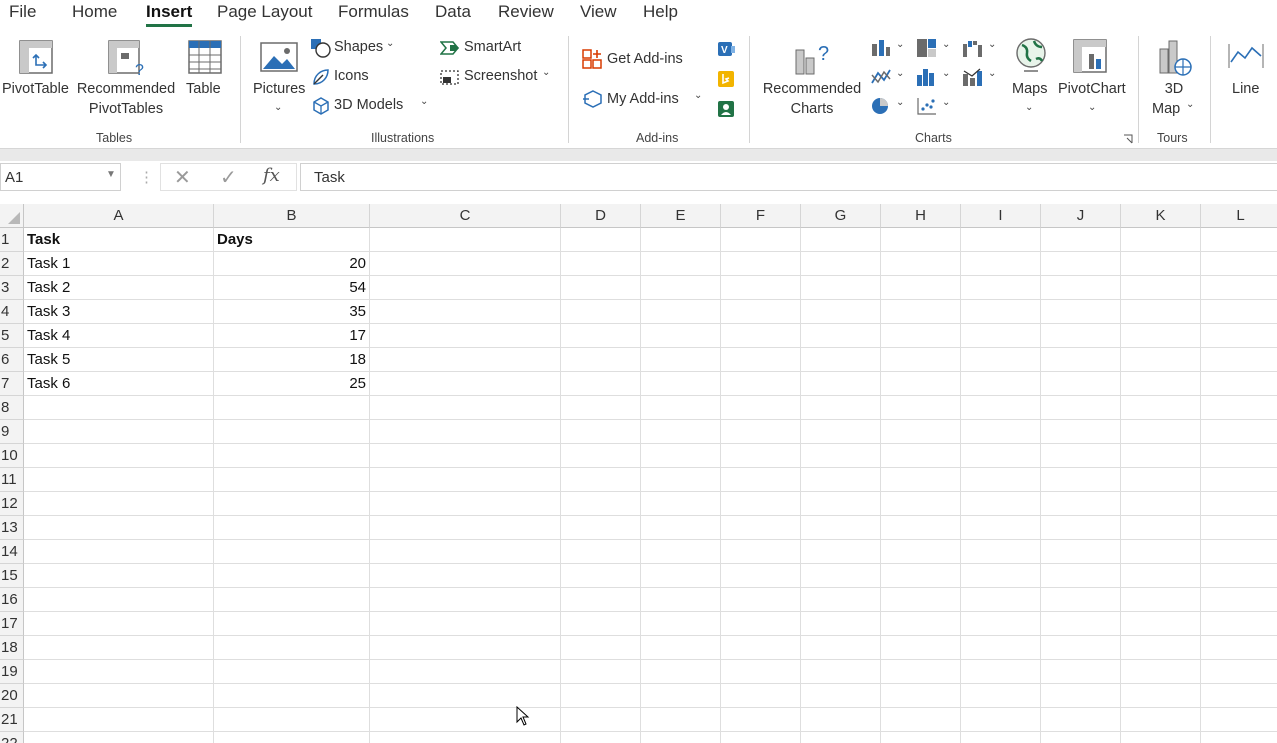  Describe the element at coordinates (12, 504) in the screenshot. I see `row-header: 12` at that location.